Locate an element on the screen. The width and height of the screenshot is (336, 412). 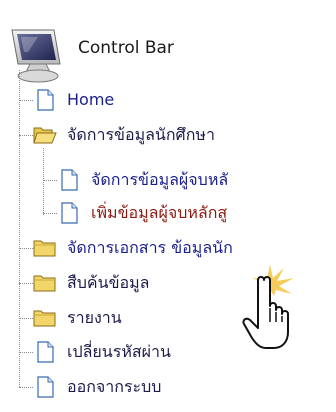
menu-item-student-data: จัดการข้อมูลนักศึกษา is located at coordinates (124, 135).